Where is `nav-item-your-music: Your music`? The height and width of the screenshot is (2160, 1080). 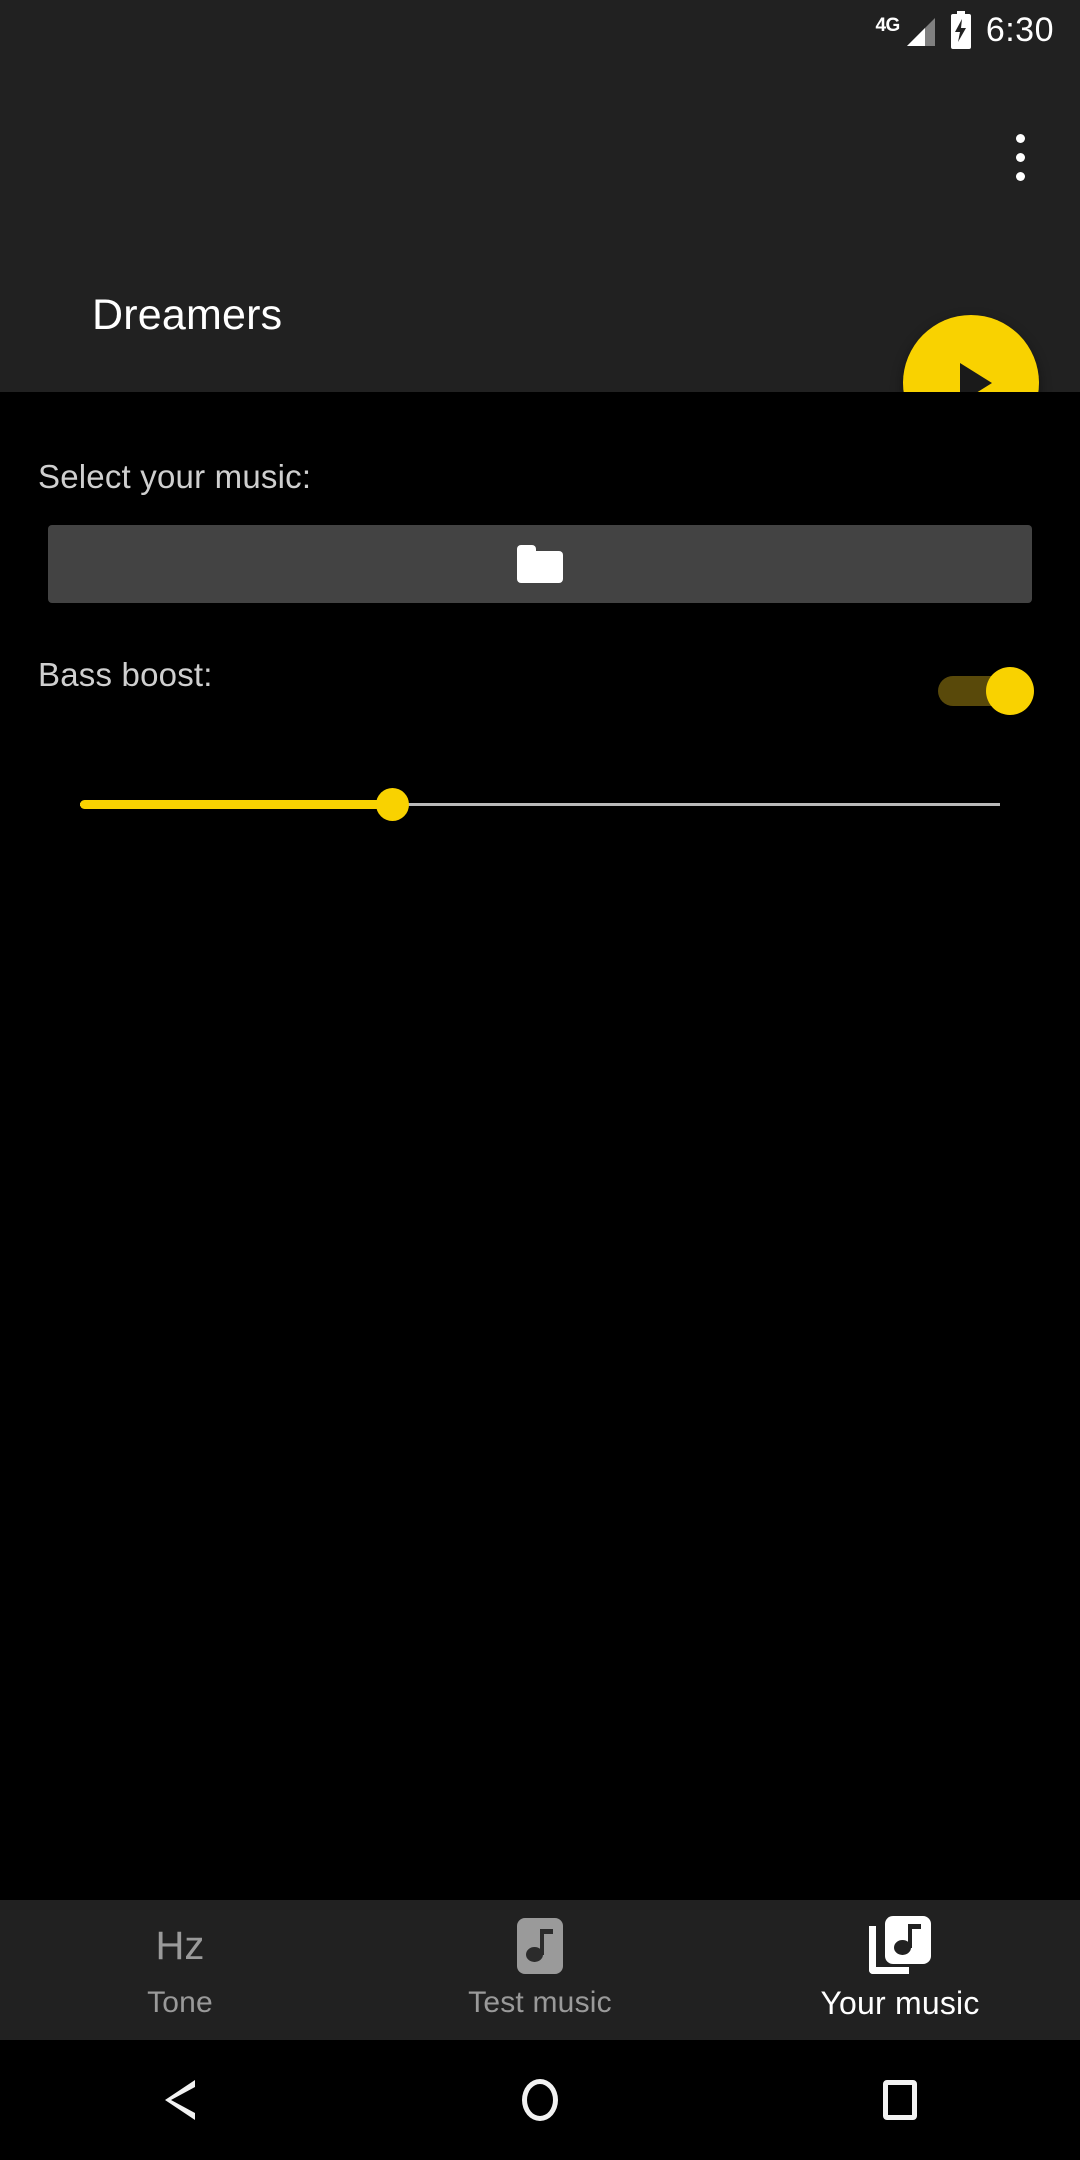
nav-item-your-music: Your music is located at coordinates (900, 1970).